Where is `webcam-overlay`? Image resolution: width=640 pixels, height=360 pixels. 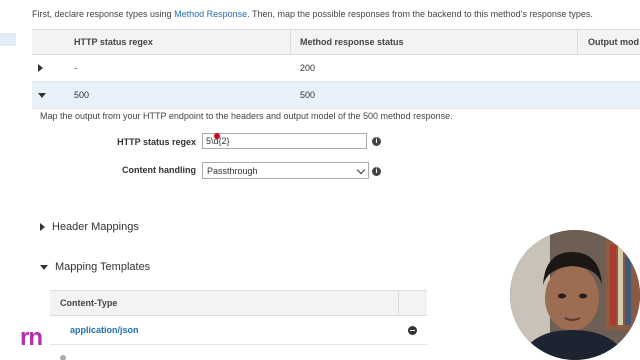 webcam-overlay is located at coordinates (575, 295).